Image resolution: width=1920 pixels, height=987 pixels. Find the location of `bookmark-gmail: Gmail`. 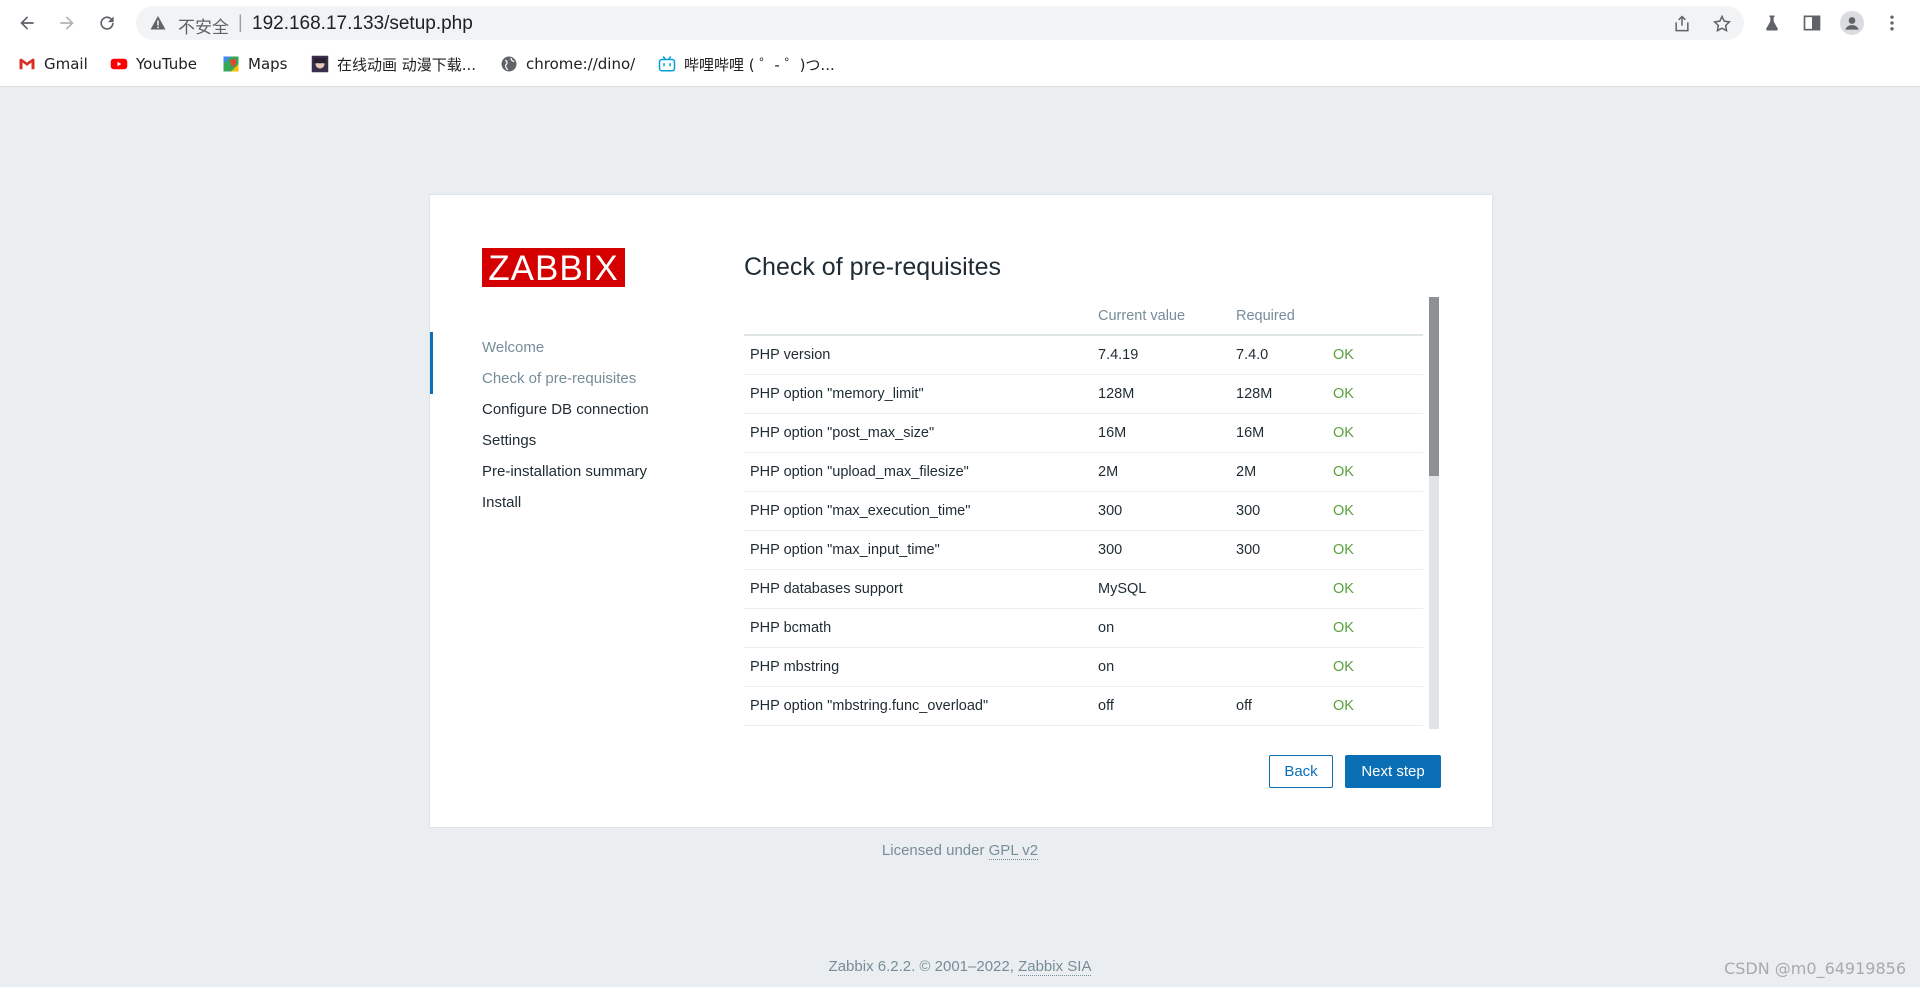

bookmark-gmail: Gmail is located at coordinates (53, 64).